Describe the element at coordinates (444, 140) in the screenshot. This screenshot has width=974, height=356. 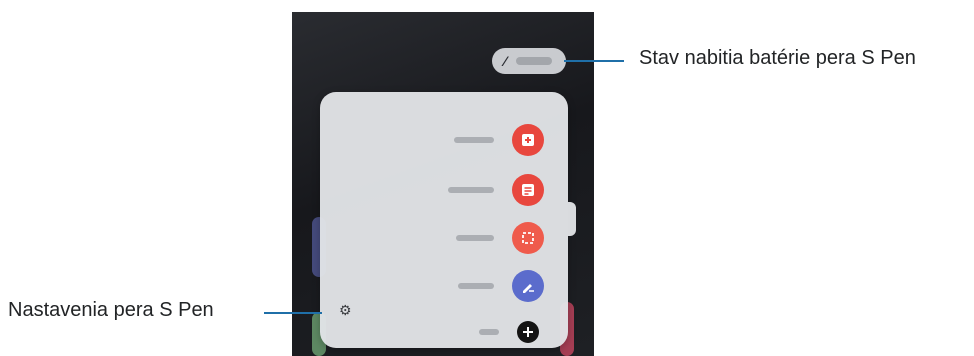
I see `menu-item-create-note` at that location.